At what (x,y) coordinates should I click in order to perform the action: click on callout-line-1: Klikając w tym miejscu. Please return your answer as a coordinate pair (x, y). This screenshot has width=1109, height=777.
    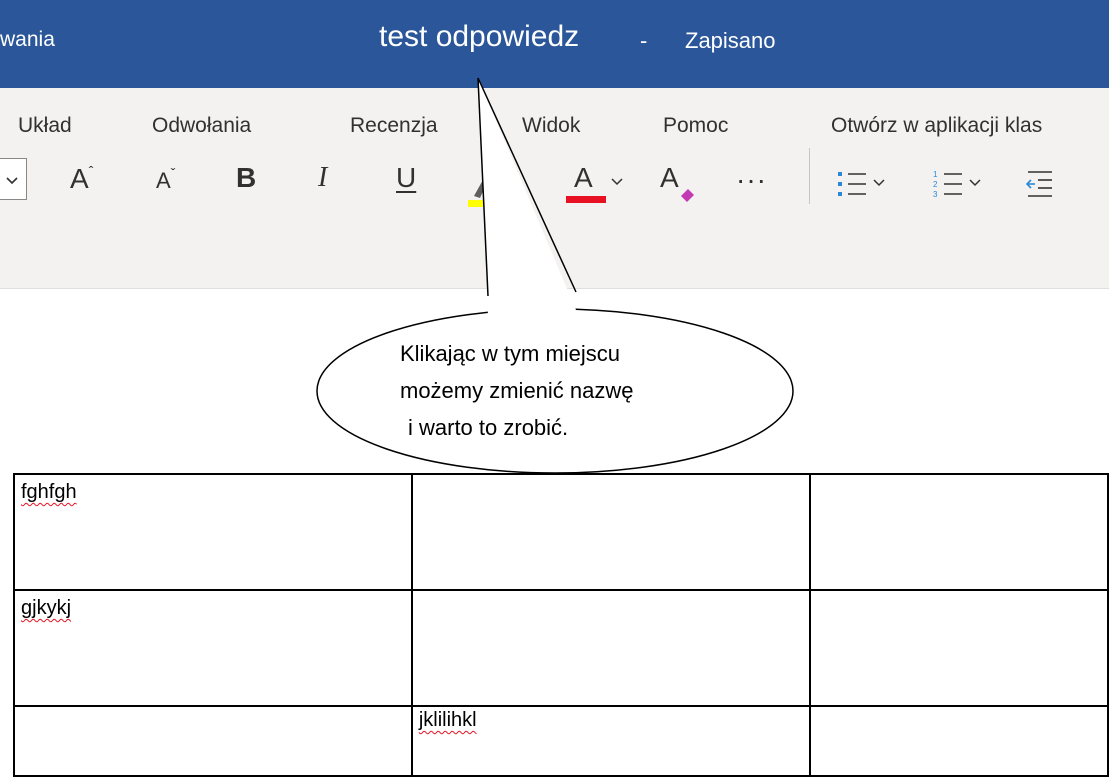
    Looking at the image, I should click on (510, 353).